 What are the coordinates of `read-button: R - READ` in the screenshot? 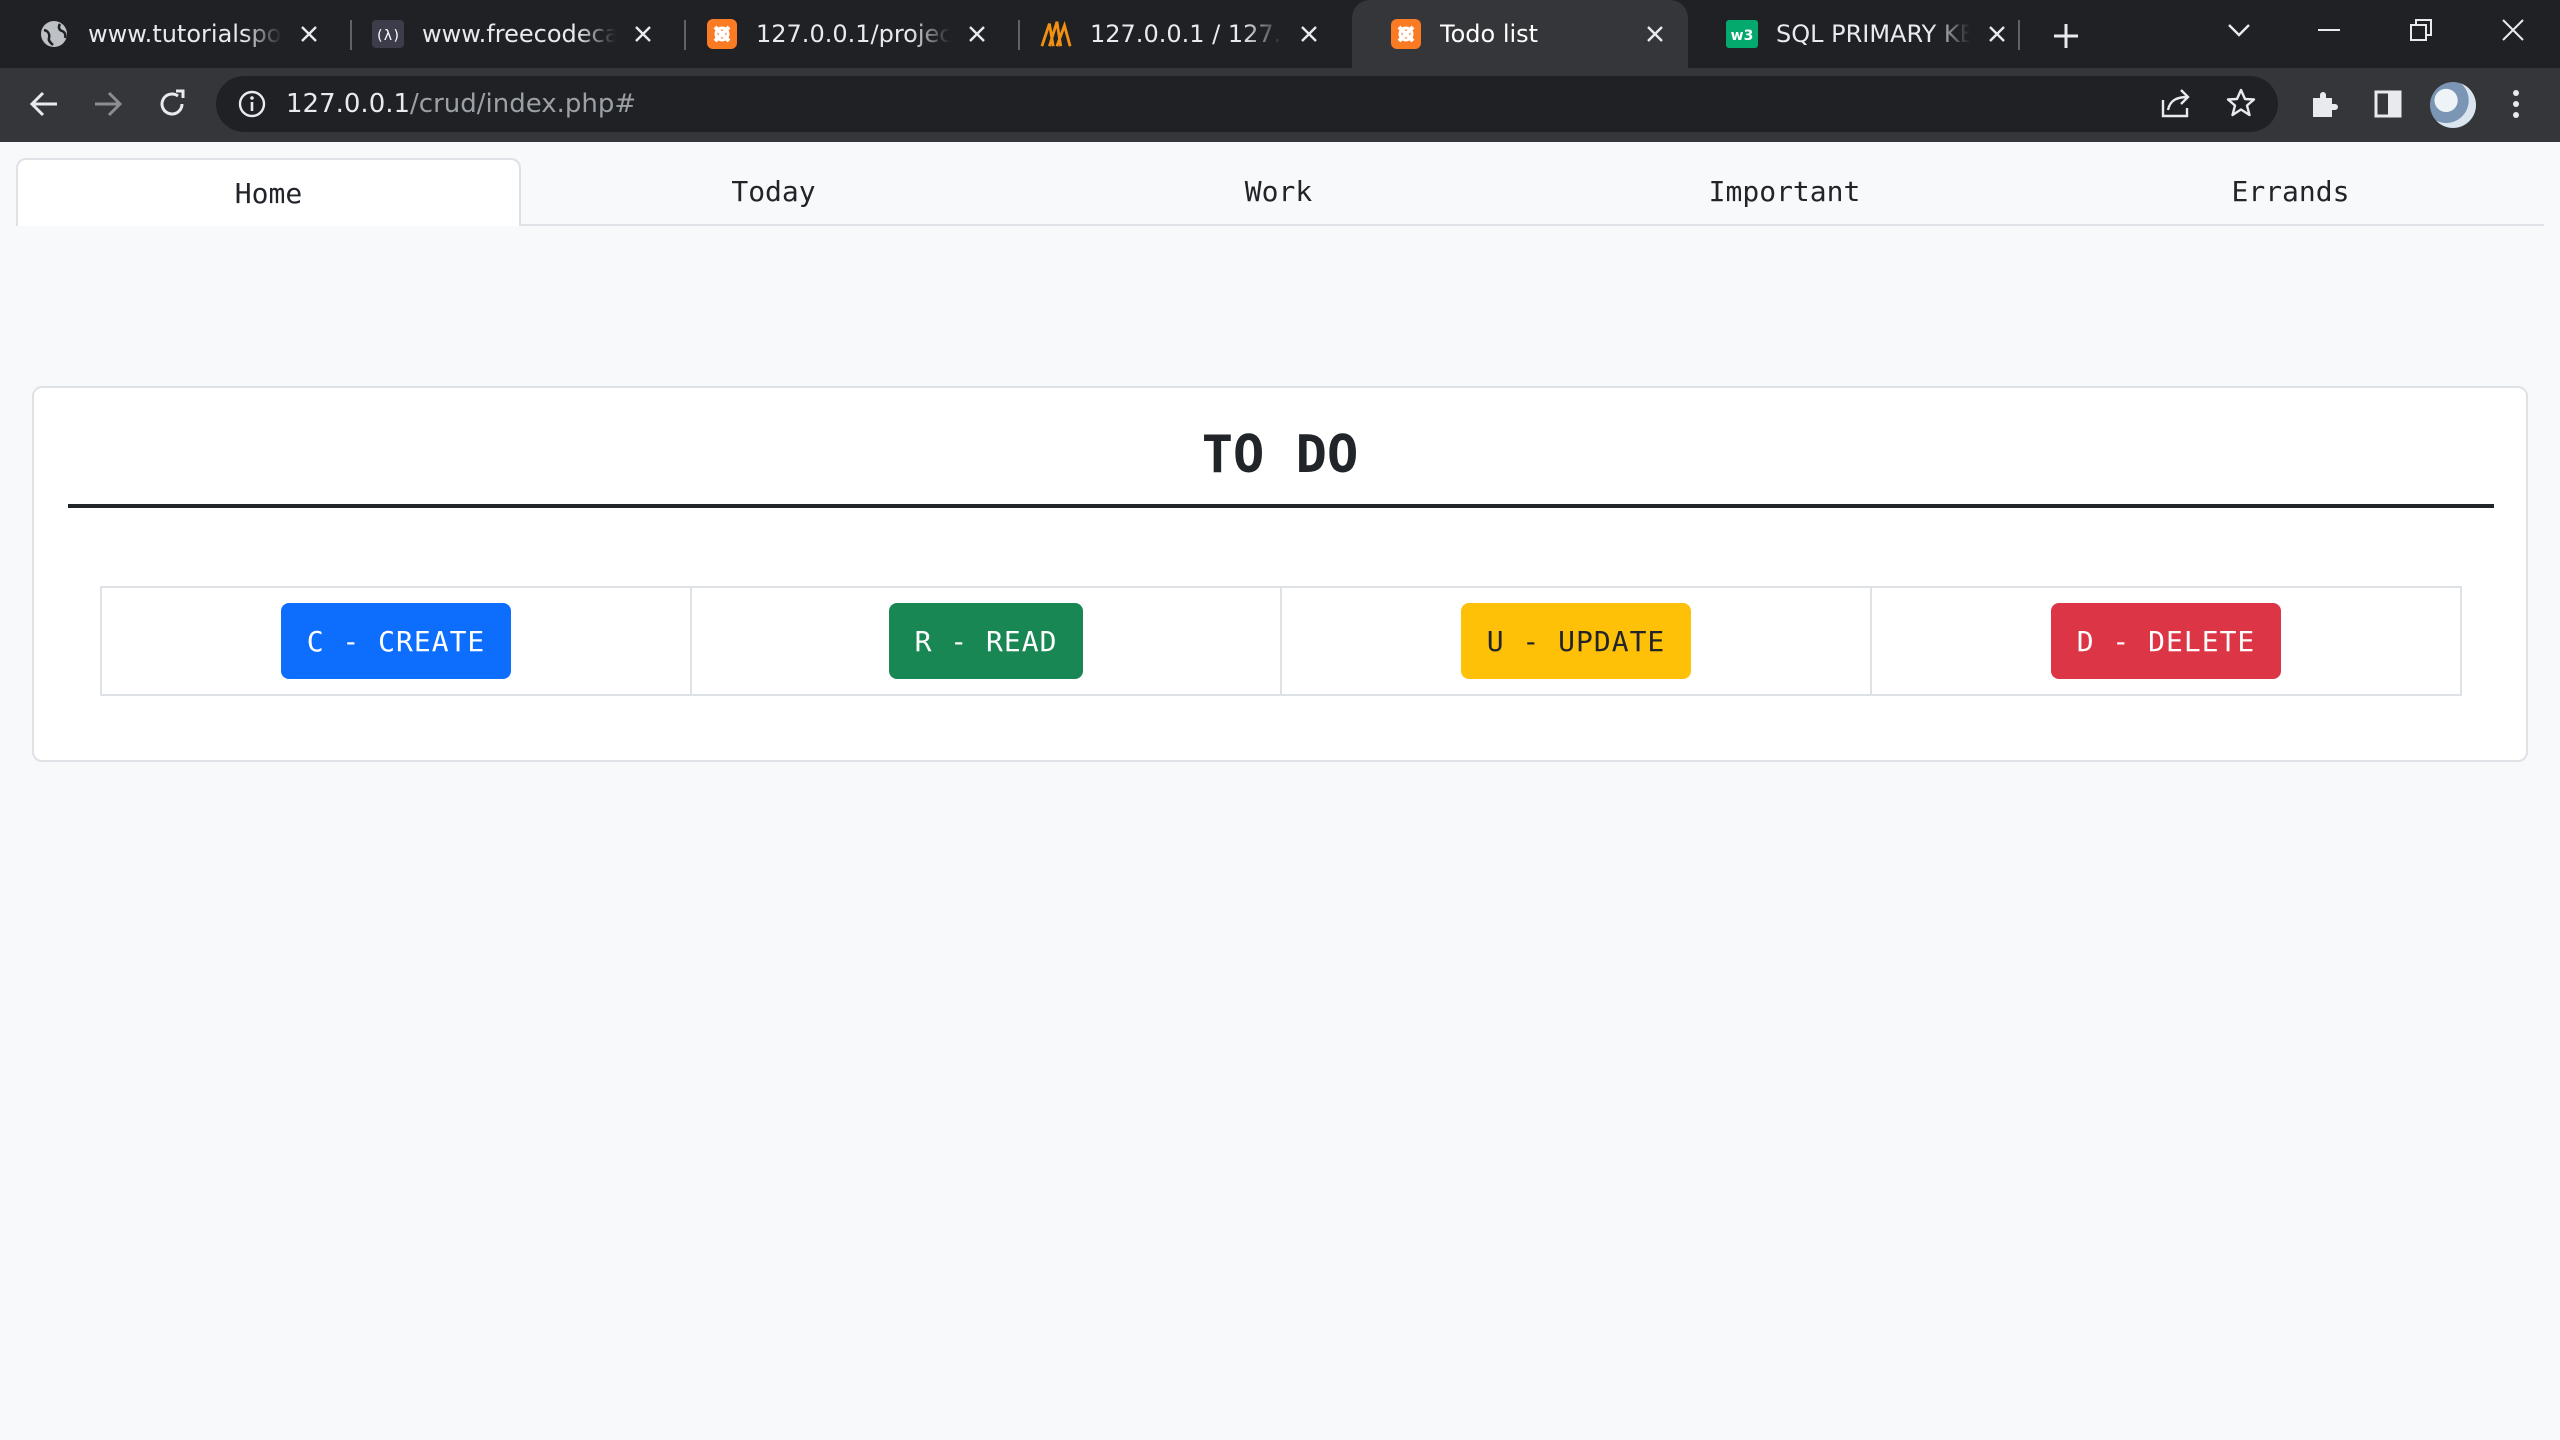 It's located at (986, 641).